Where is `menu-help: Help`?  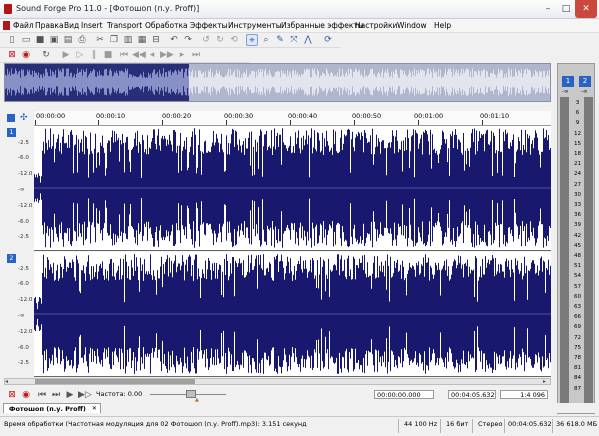
menu-help: Help is located at coordinates (442, 25).